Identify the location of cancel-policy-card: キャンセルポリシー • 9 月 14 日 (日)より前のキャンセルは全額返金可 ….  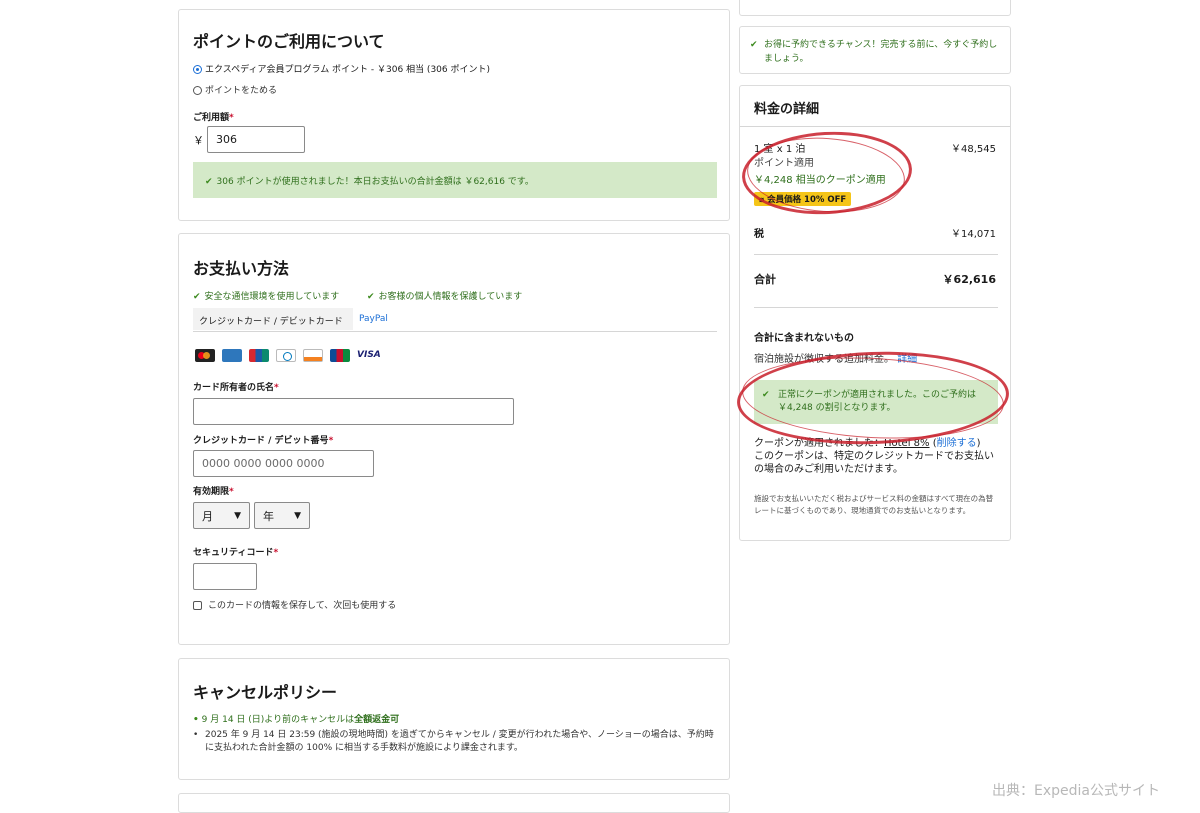
(454, 719).